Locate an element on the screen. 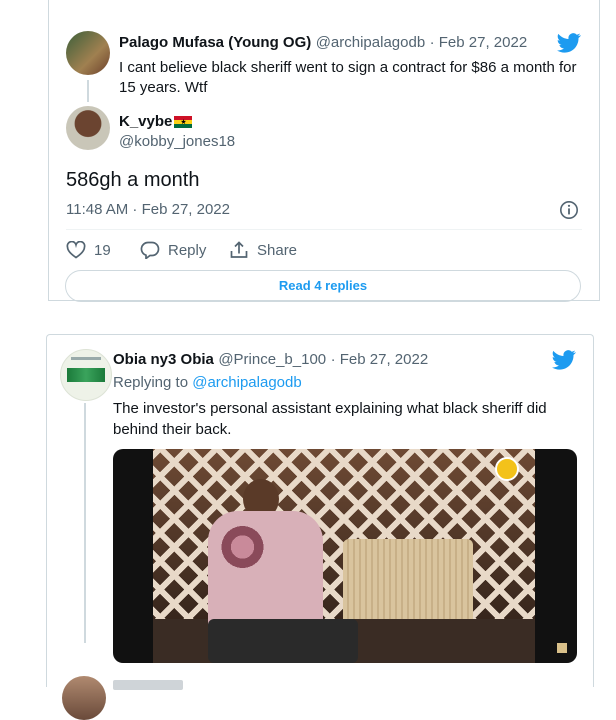 The width and height of the screenshot is (616, 720). share-label: Share is located at coordinates (277, 250).